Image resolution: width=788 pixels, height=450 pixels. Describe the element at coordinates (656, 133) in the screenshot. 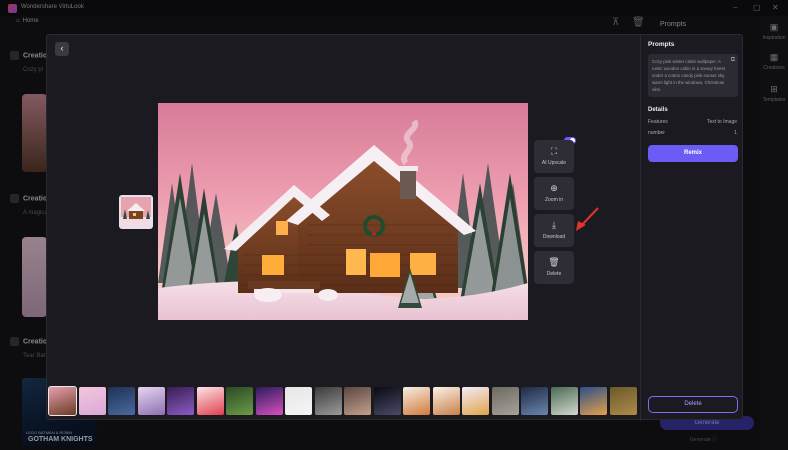

I see `detail-key-number: number` at that location.